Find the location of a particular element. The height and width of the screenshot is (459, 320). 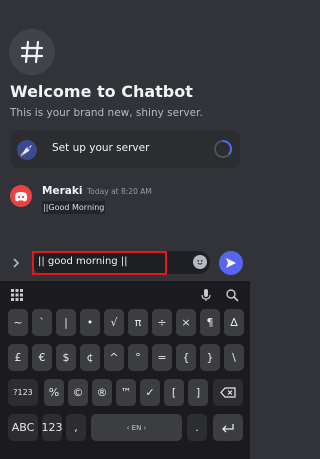

emoji-icon is located at coordinates (200, 262).